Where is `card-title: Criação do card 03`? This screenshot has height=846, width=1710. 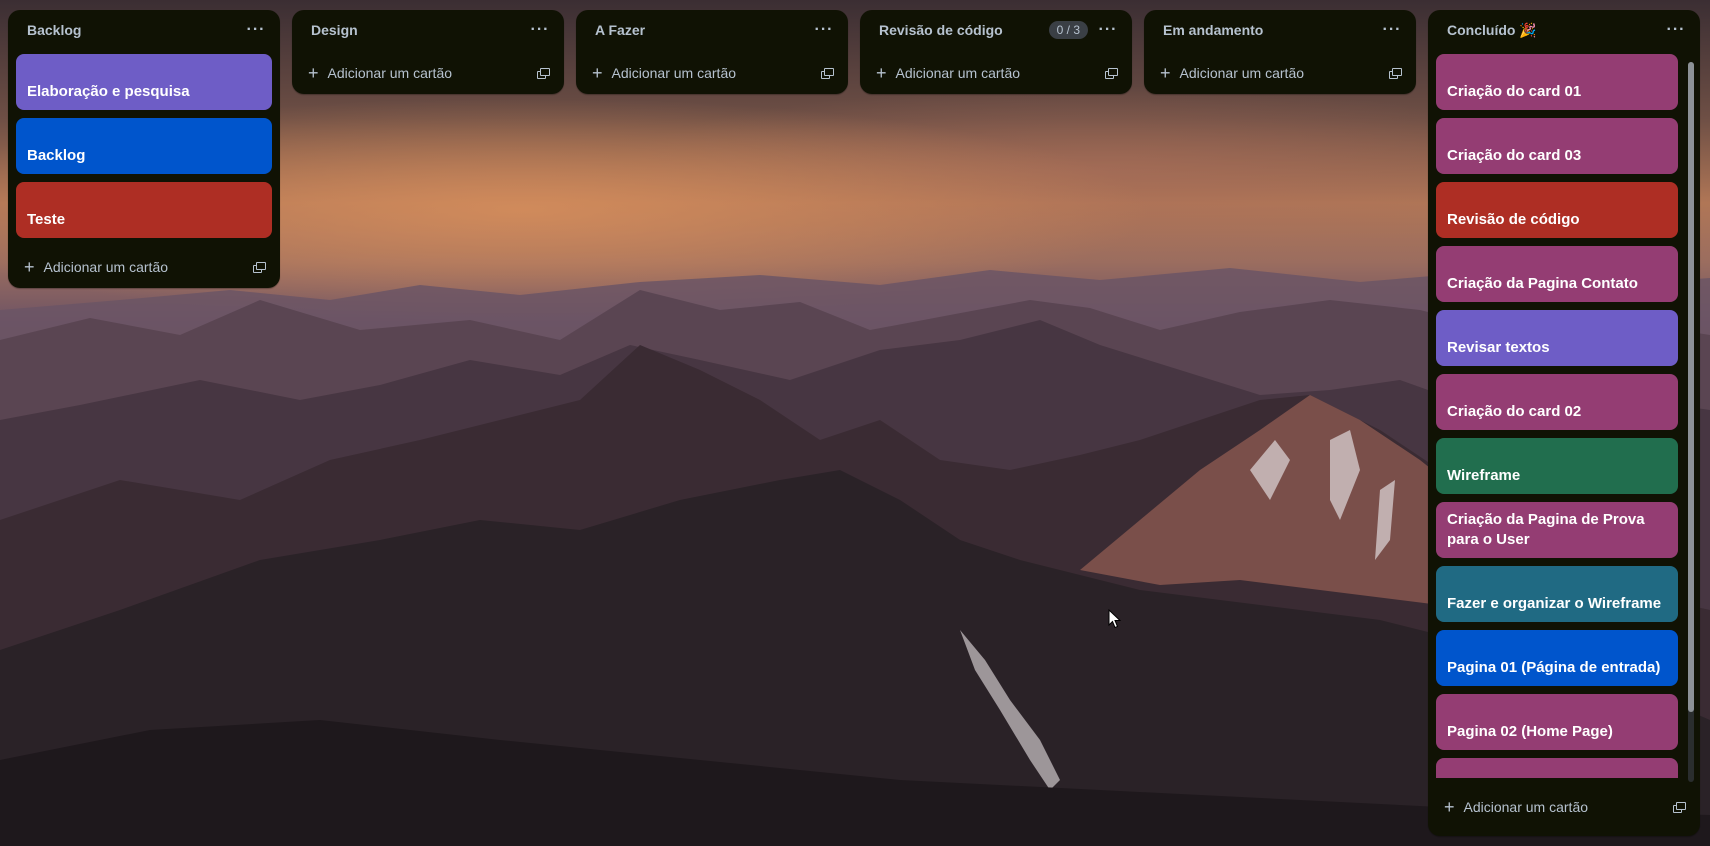 card-title: Criação do card 03 is located at coordinates (1514, 155).